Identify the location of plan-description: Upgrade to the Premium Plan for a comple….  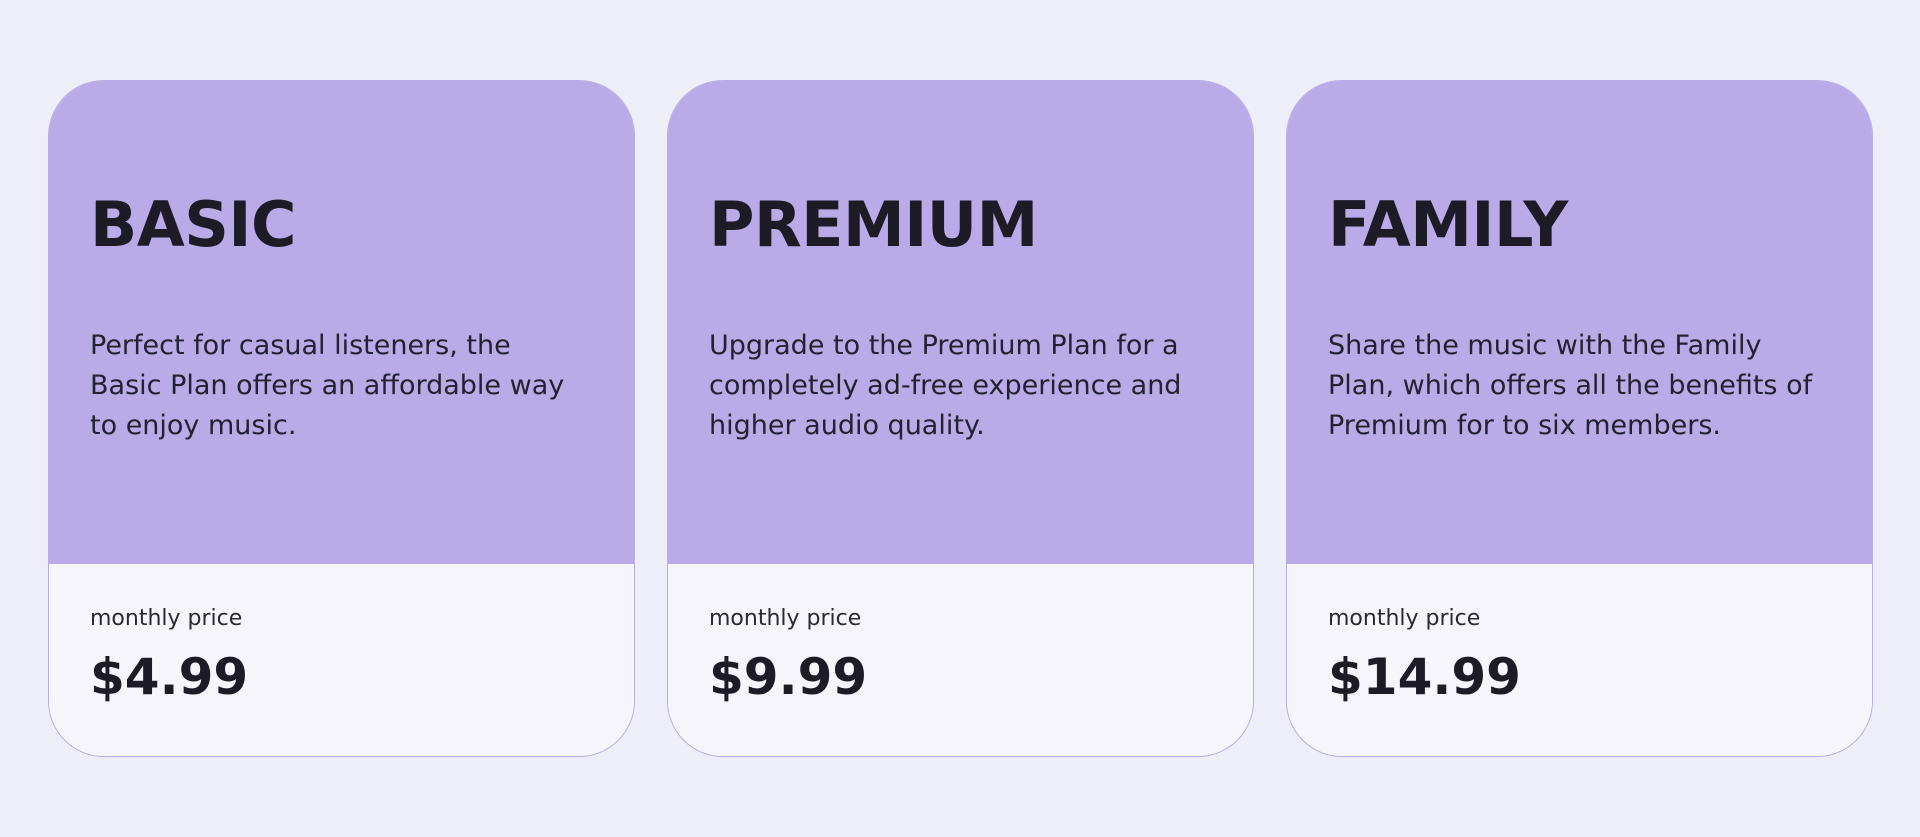
(945, 385).